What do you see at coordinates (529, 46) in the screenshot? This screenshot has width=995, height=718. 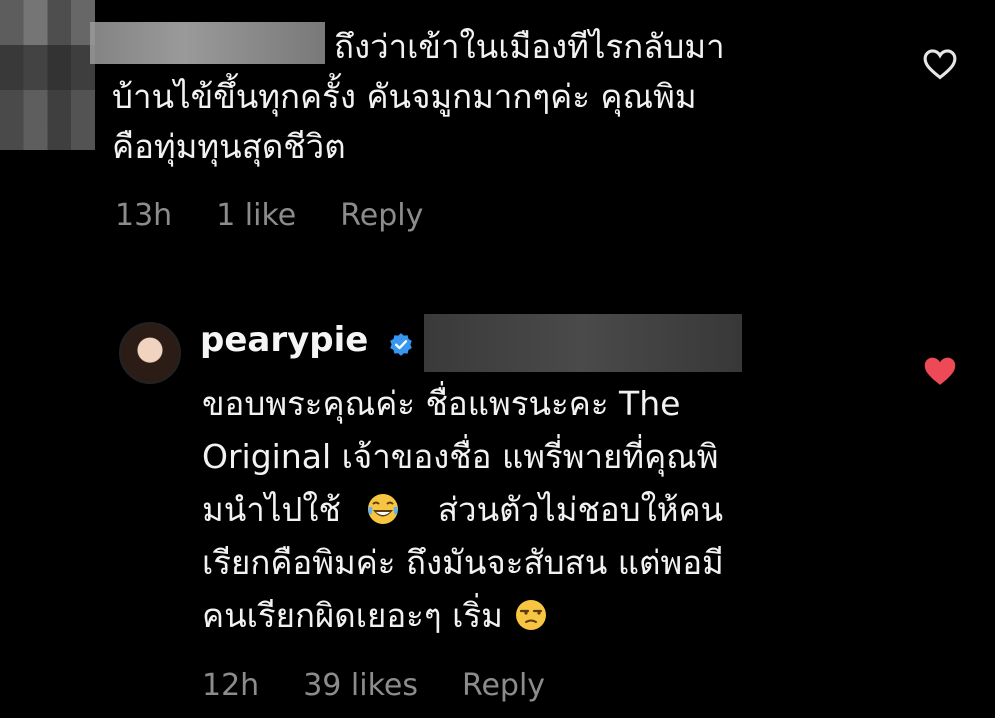 I see `comment-text-line: ถึงว่าเข้าในเมืองทีไรกลับมา` at bounding box center [529, 46].